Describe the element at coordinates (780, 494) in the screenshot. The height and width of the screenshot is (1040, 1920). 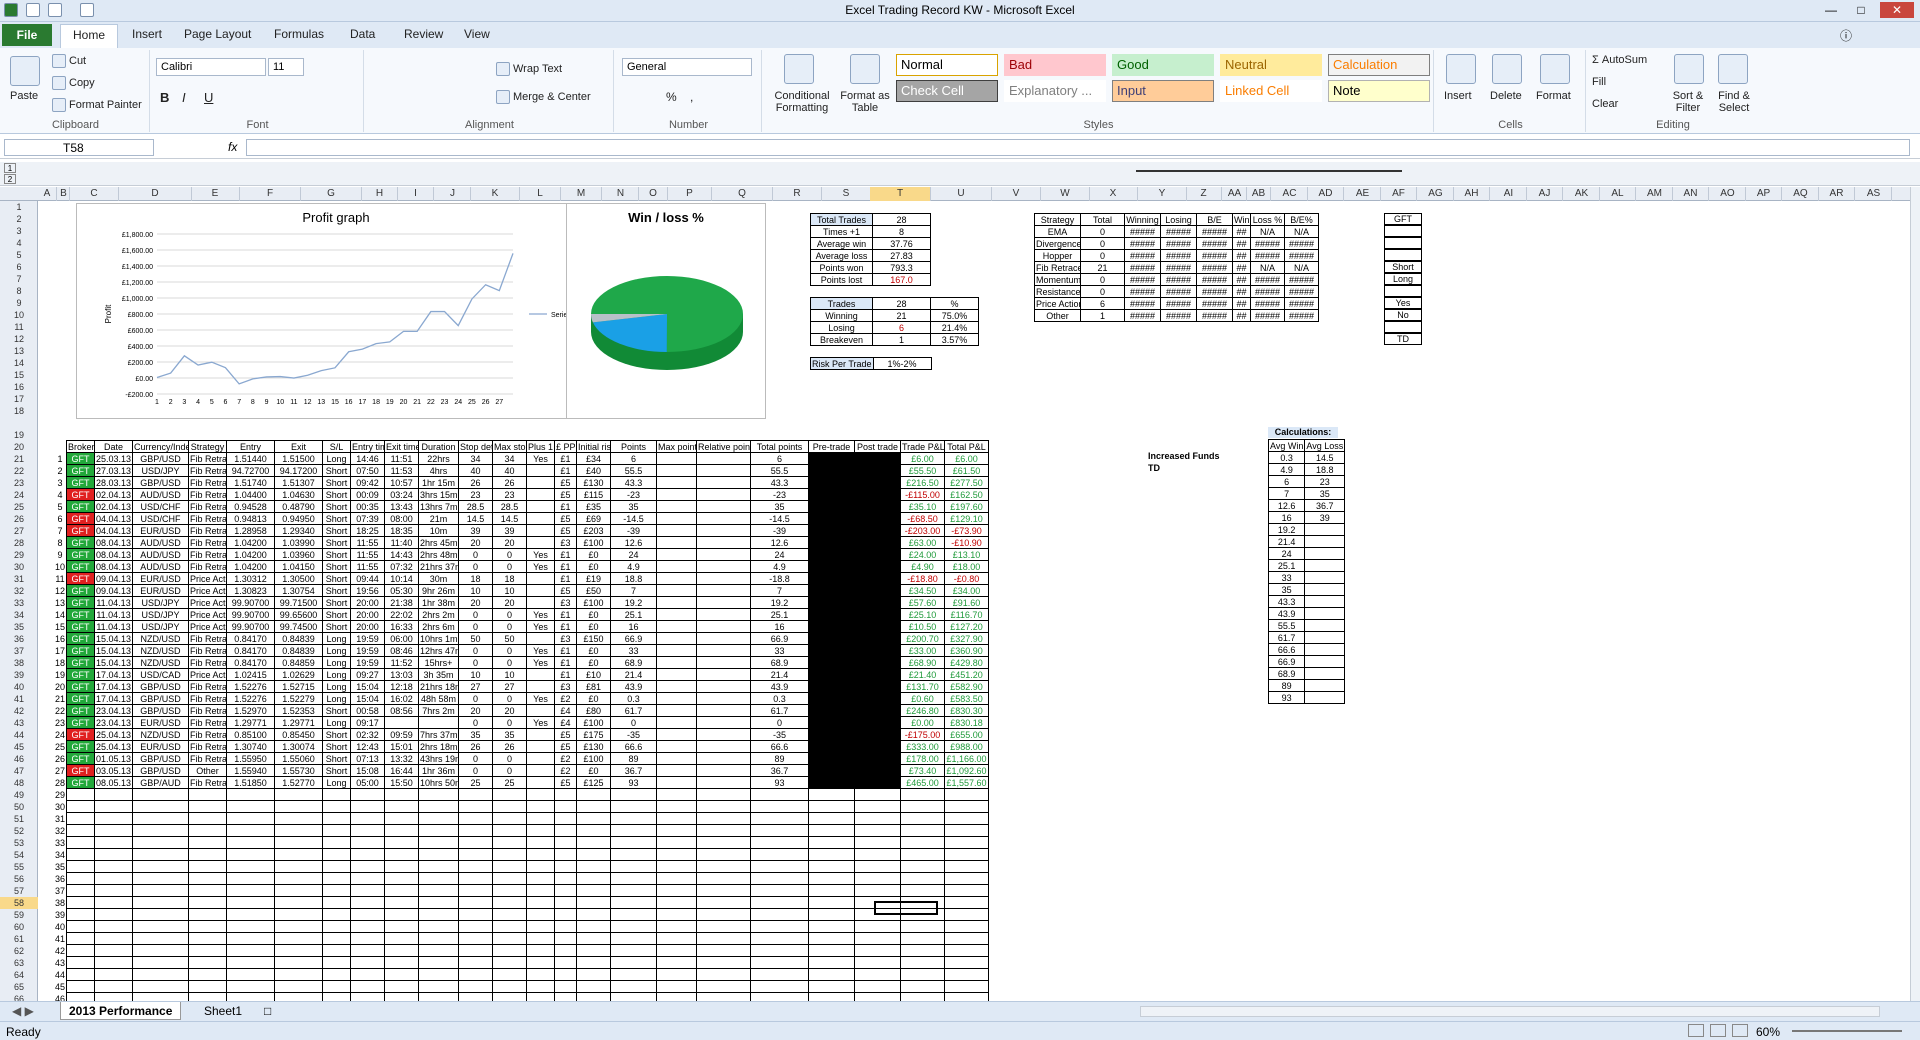
I see `trade-cell: -23` at that location.